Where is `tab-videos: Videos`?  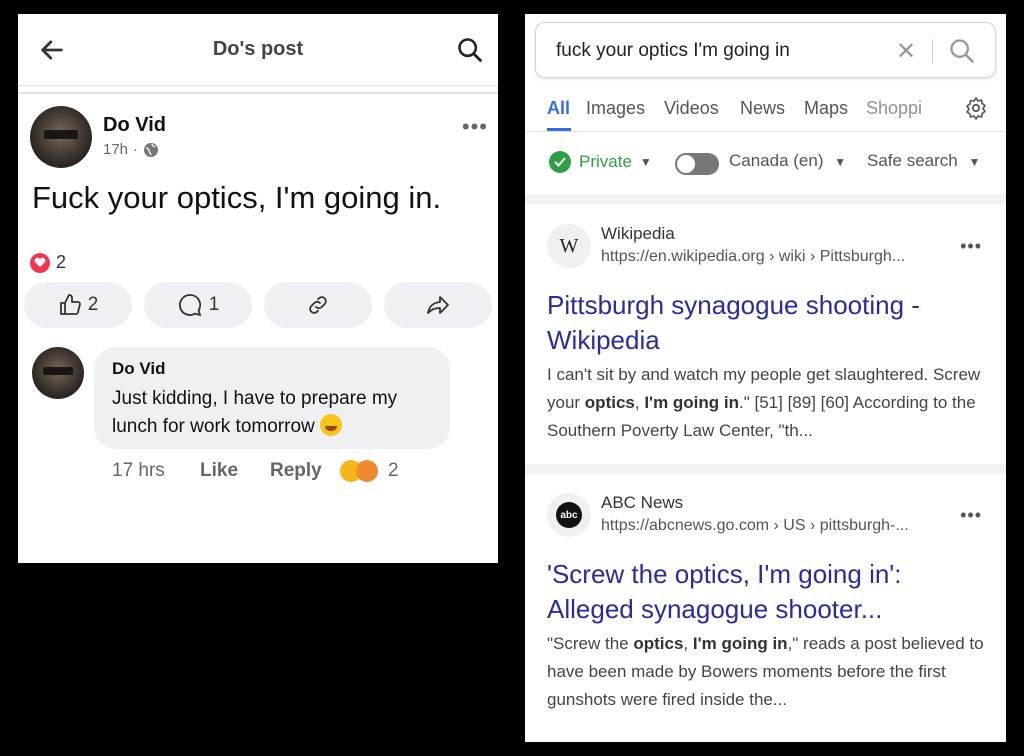 tab-videos: Videos is located at coordinates (691, 108).